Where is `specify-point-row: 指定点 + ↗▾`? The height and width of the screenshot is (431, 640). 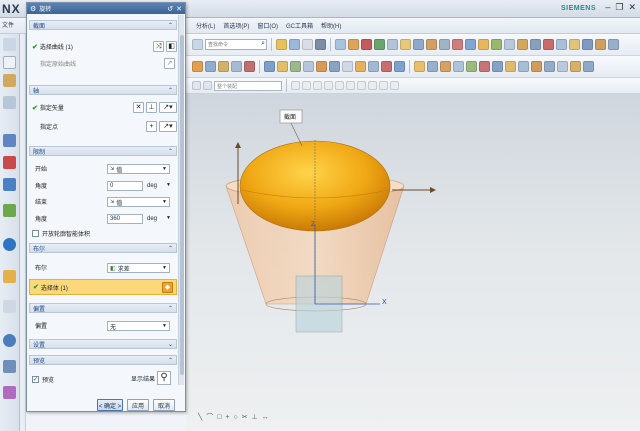 specify-point-row: 指定点 + ↗▾ is located at coordinates (103, 126).